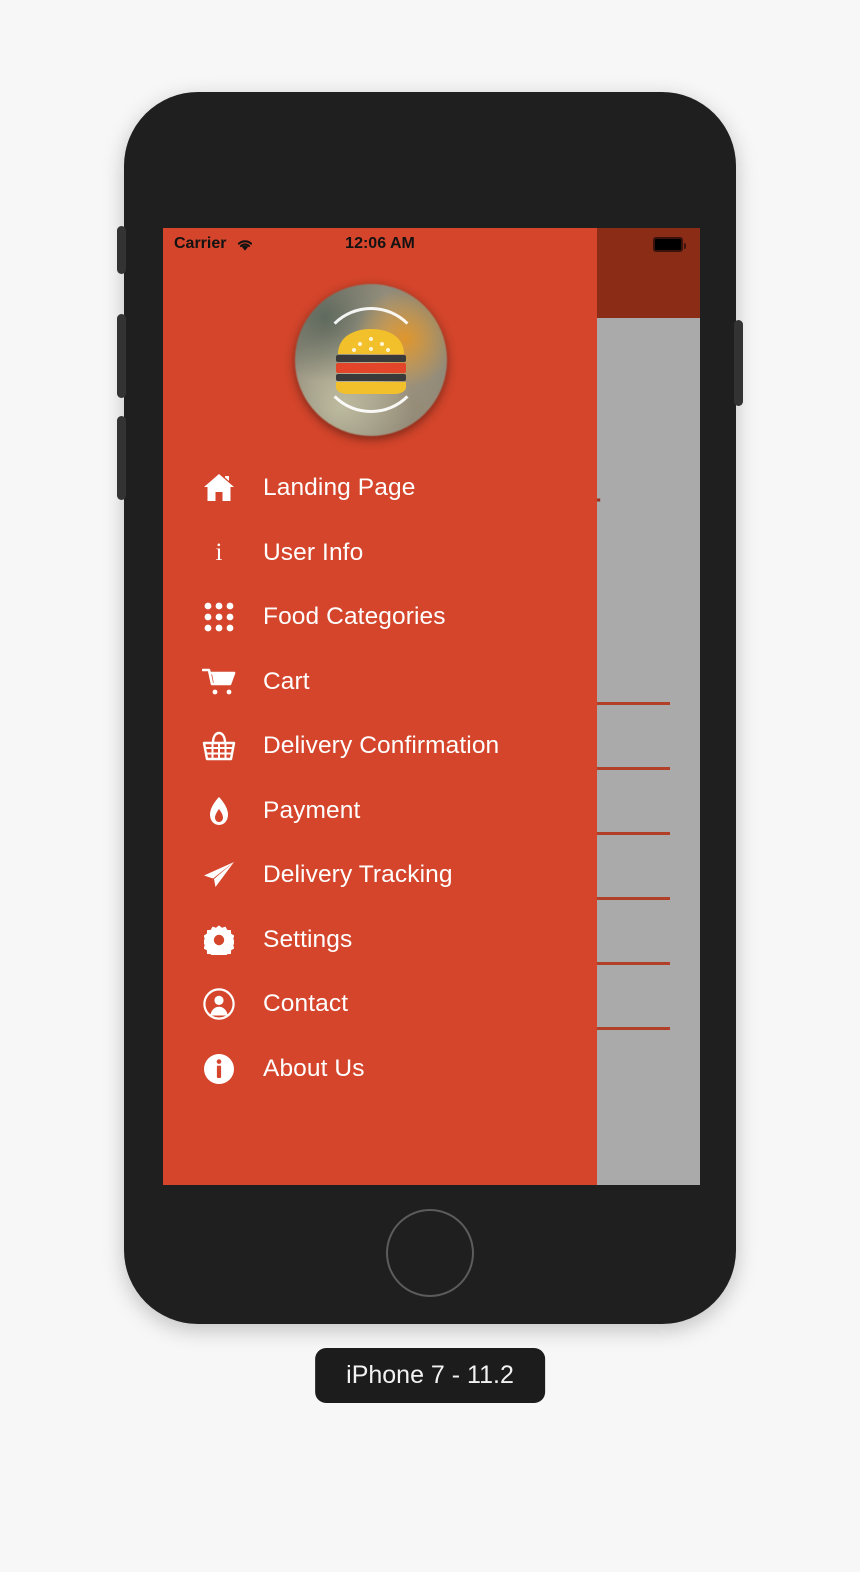 The image size is (860, 1572). What do you see at coordinates (219, 746) in the screenshot?
I see `basket-icon` at bounding box center [219, 746].